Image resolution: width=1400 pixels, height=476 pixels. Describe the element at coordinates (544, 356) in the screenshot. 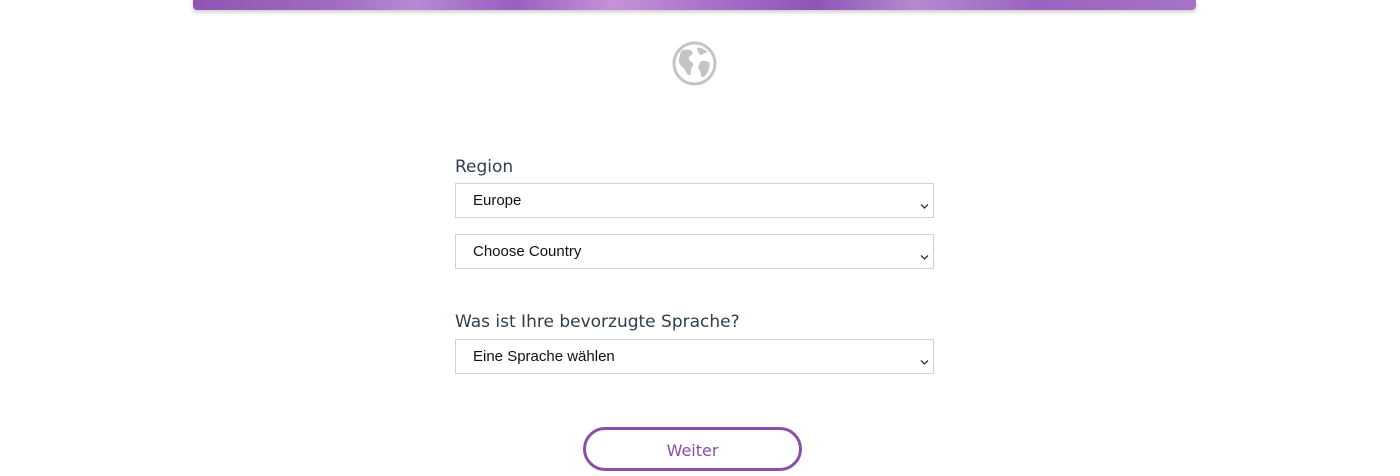

I see `language-select-value: Eine Sprache wählen` at that location.